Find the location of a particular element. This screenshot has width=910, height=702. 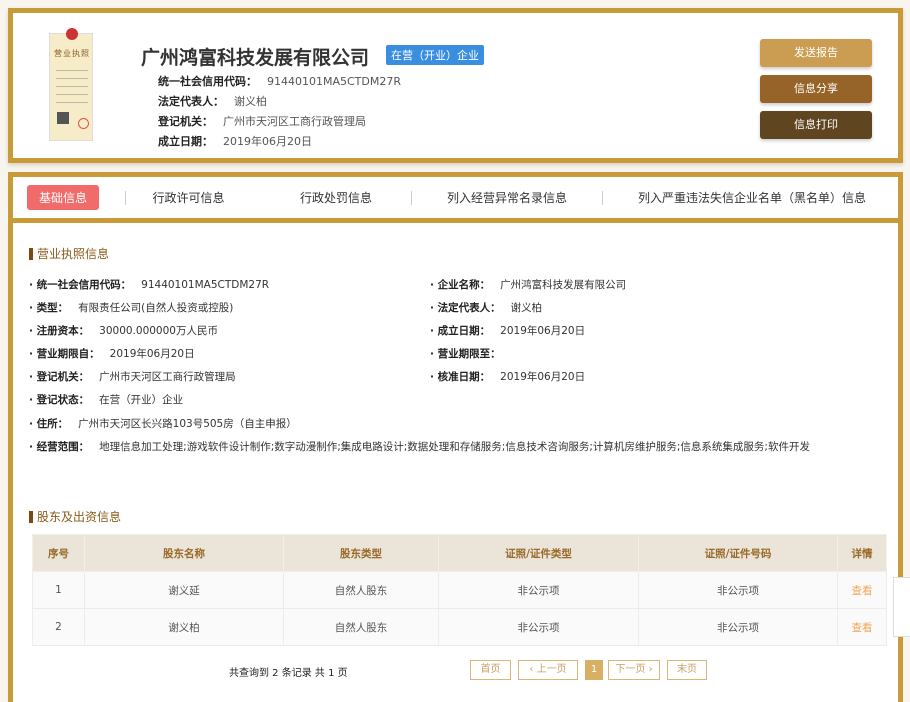

cell-index: 2 is located at coordinates (58, 627).